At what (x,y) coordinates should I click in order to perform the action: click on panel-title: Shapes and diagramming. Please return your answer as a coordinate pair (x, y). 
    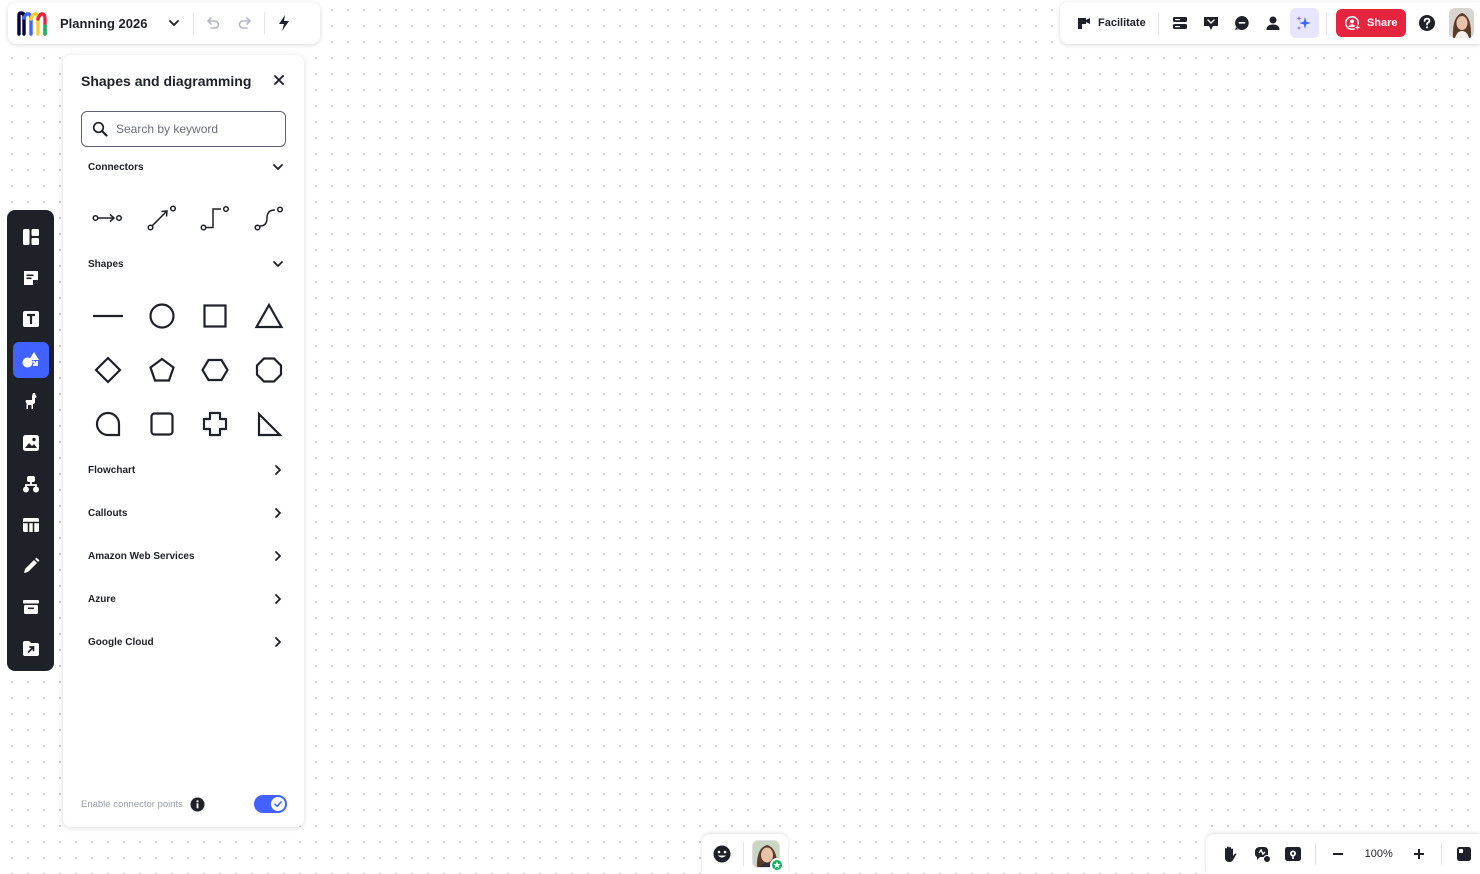
    Looking at the image, I should click on (166, 81).